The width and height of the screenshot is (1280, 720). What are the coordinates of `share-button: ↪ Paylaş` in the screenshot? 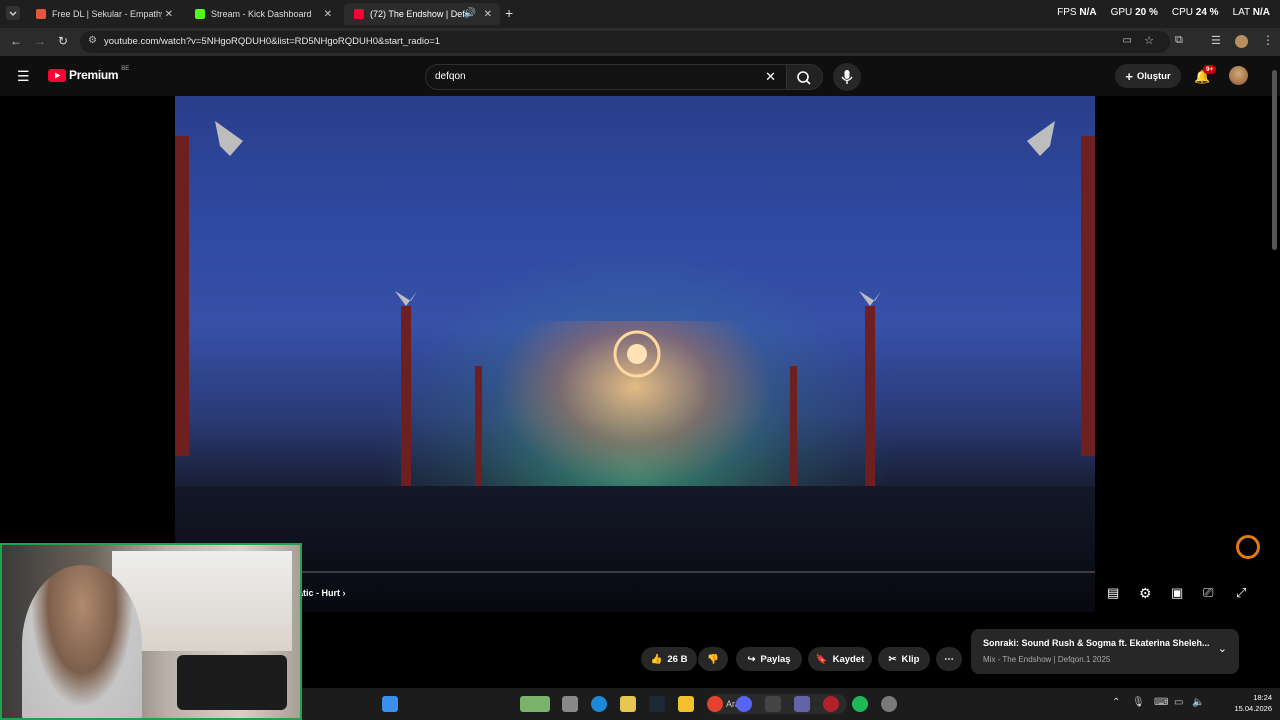 It's located at (769, 659).